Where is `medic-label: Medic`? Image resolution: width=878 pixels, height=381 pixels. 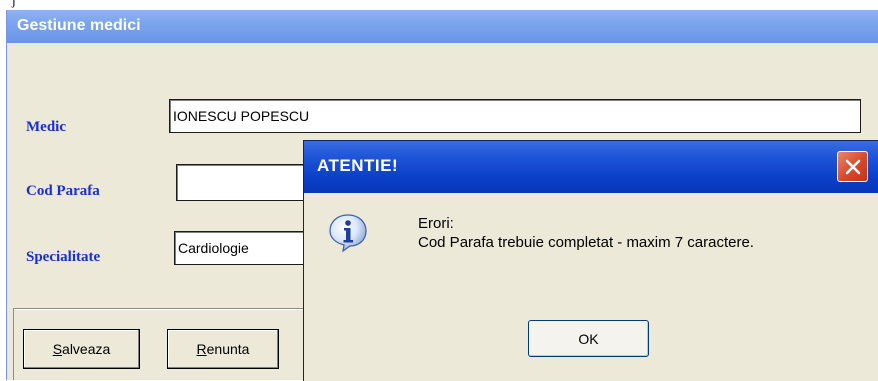 medic-label: Medic is located at coordinates (46, 127).